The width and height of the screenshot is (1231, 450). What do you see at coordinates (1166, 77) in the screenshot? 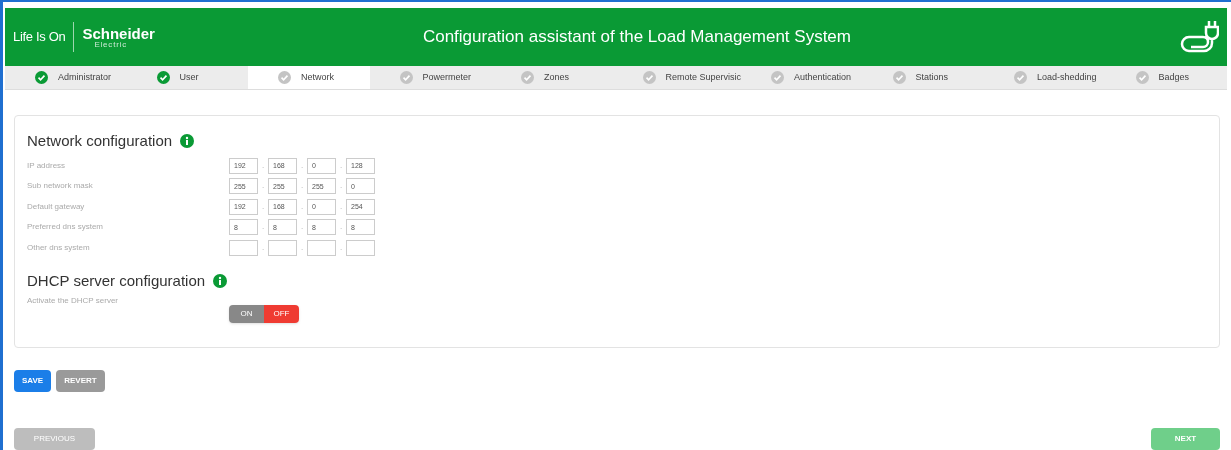
I see `wizard-step: Badges` at bounding box center [1166, 77].